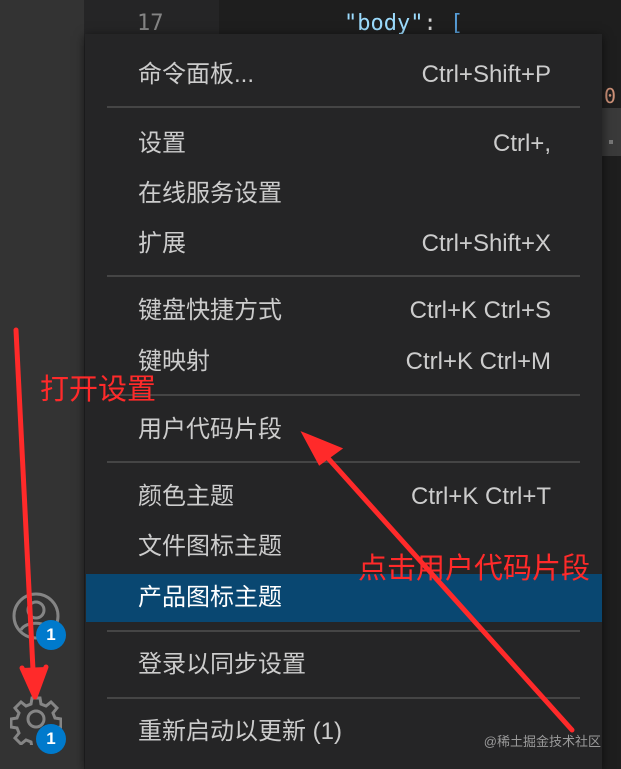  I want to click on menu-item-extensions: 扩展 Ctrl+Shift+X, so click(344, 244).